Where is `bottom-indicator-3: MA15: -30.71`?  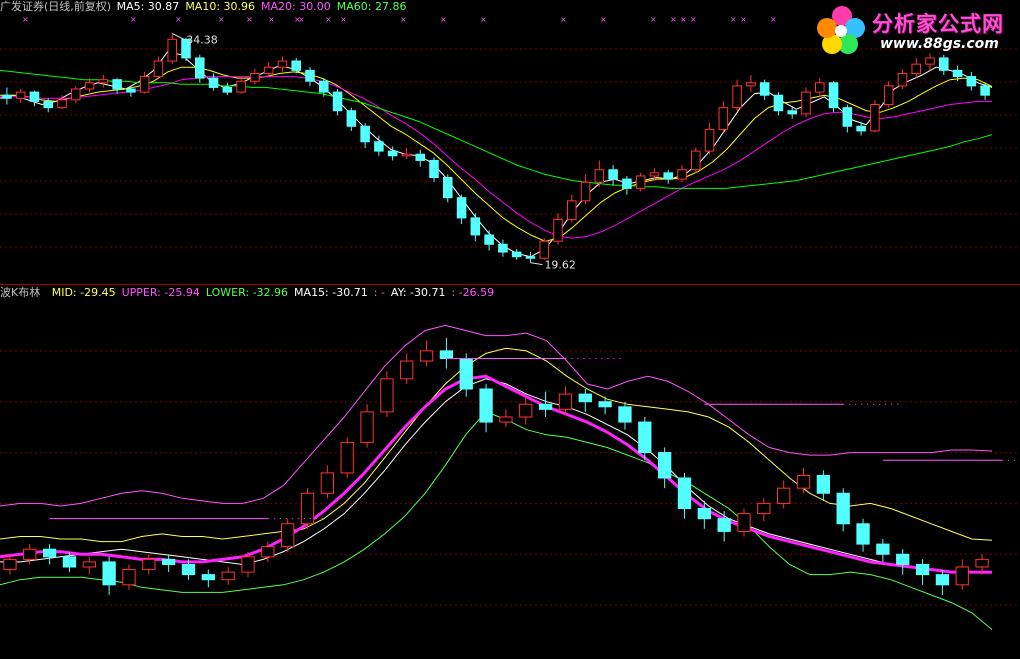 bottom-indicator-3: MA15: -30.71 is located at coordinates (331, 292).